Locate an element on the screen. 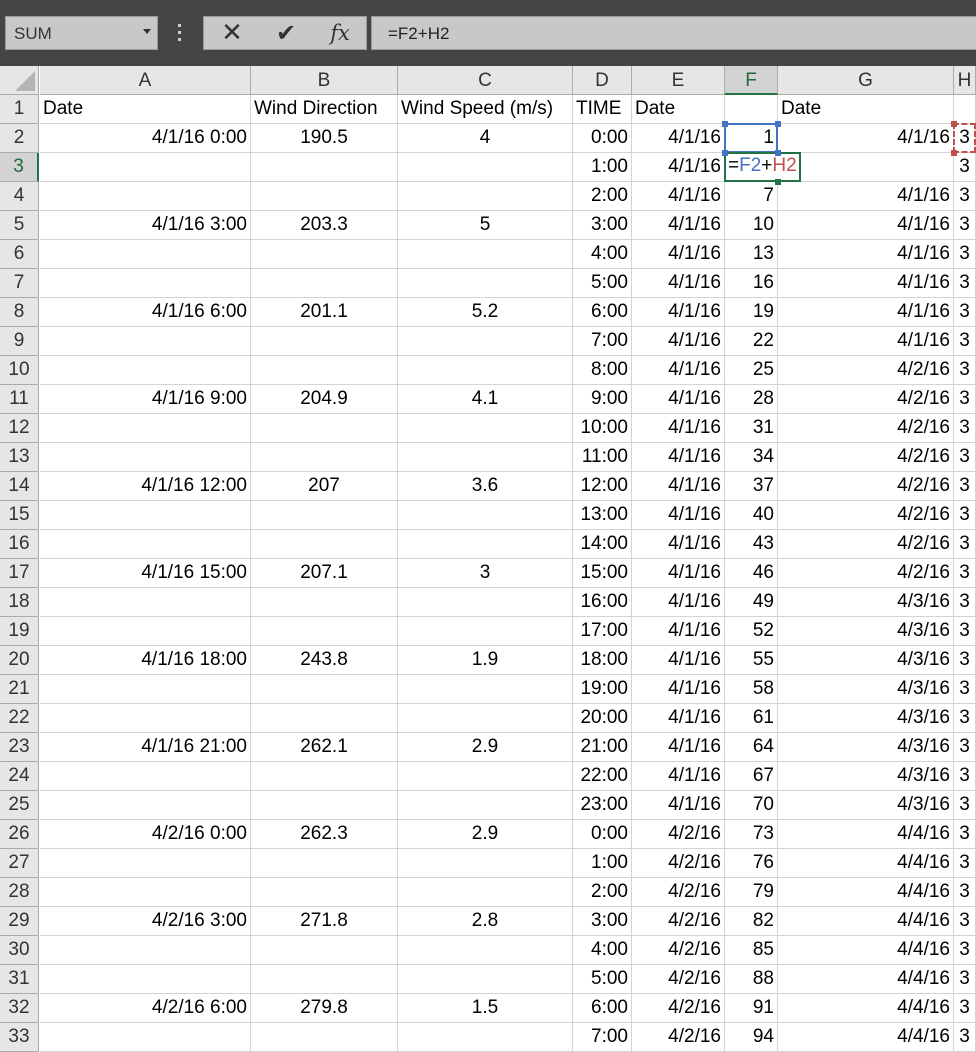  cell-g12: 4/2/16 is located at coordinates (866, 428).